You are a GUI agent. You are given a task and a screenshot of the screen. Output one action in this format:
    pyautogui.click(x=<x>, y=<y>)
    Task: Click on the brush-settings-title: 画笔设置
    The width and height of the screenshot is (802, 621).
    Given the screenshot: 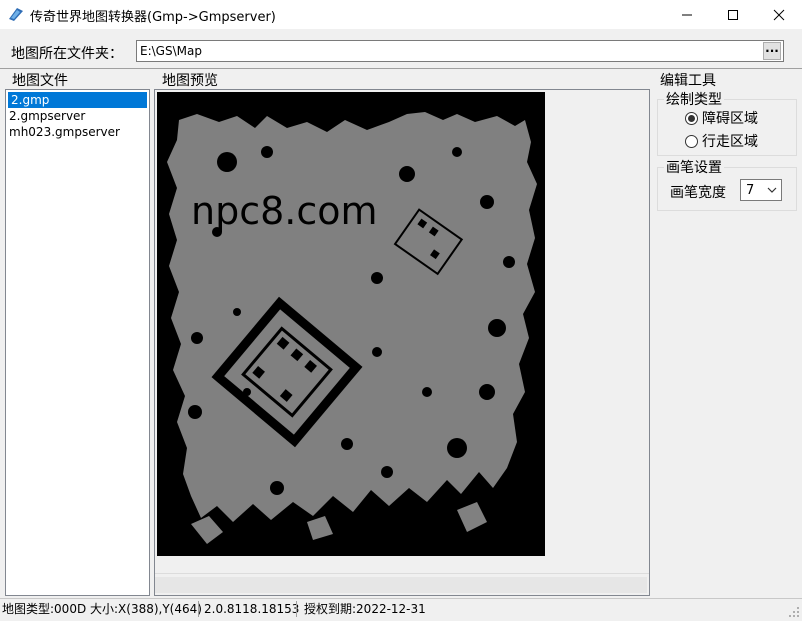 What is the action you would take?
    pyautogui.click(x=694, y=167)
    